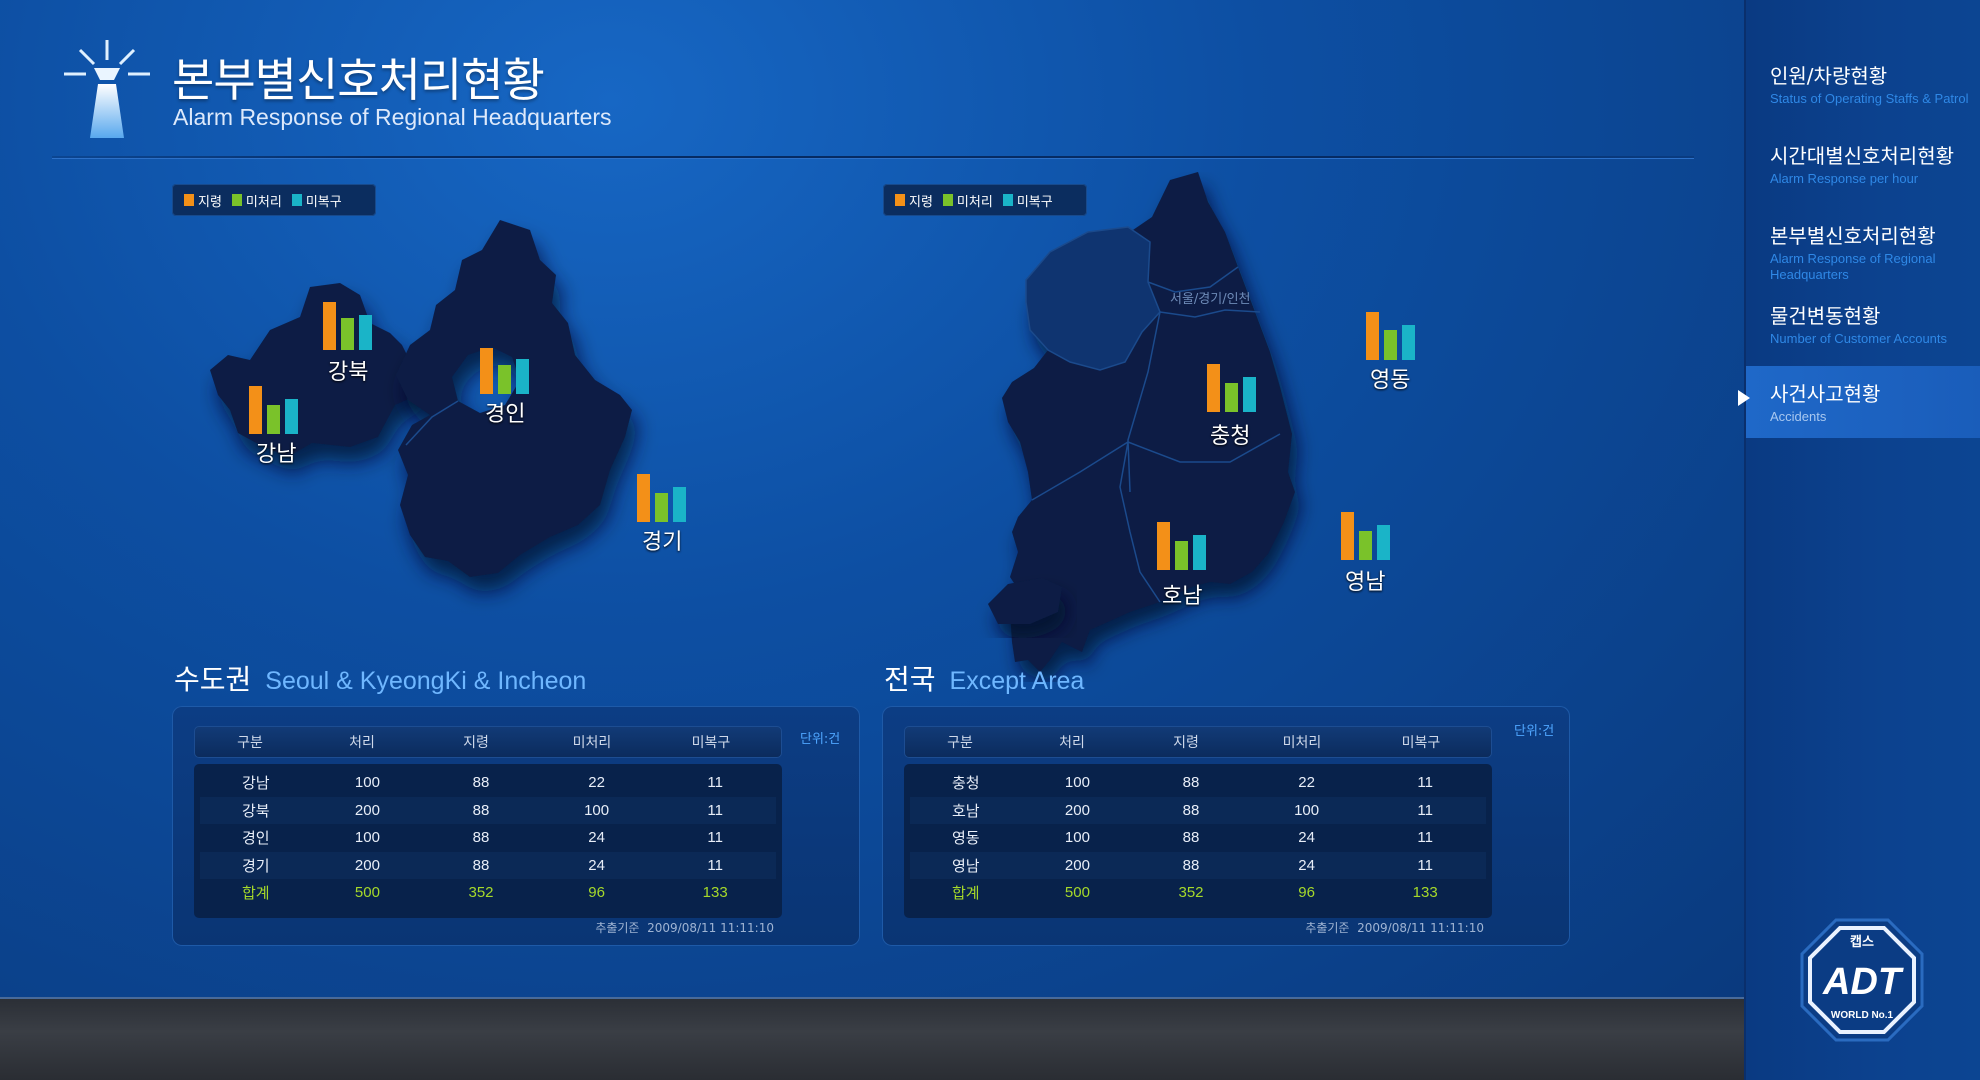 The height and width of the screenshot is (1080, 1980). I want to click on region-label-gyeonggi: 경기, so click(662, 542).